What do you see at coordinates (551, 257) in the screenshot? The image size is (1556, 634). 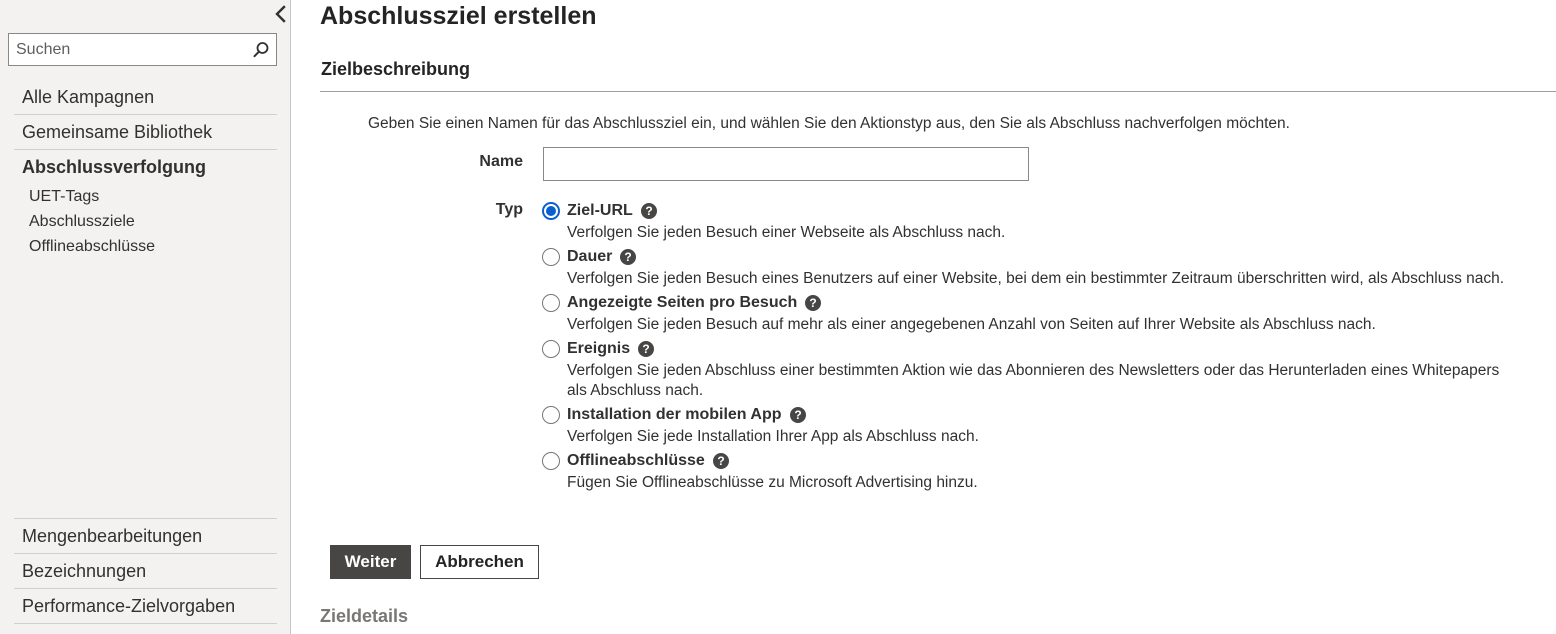 I see `radio-dauer` at bounding box center [551, 257].